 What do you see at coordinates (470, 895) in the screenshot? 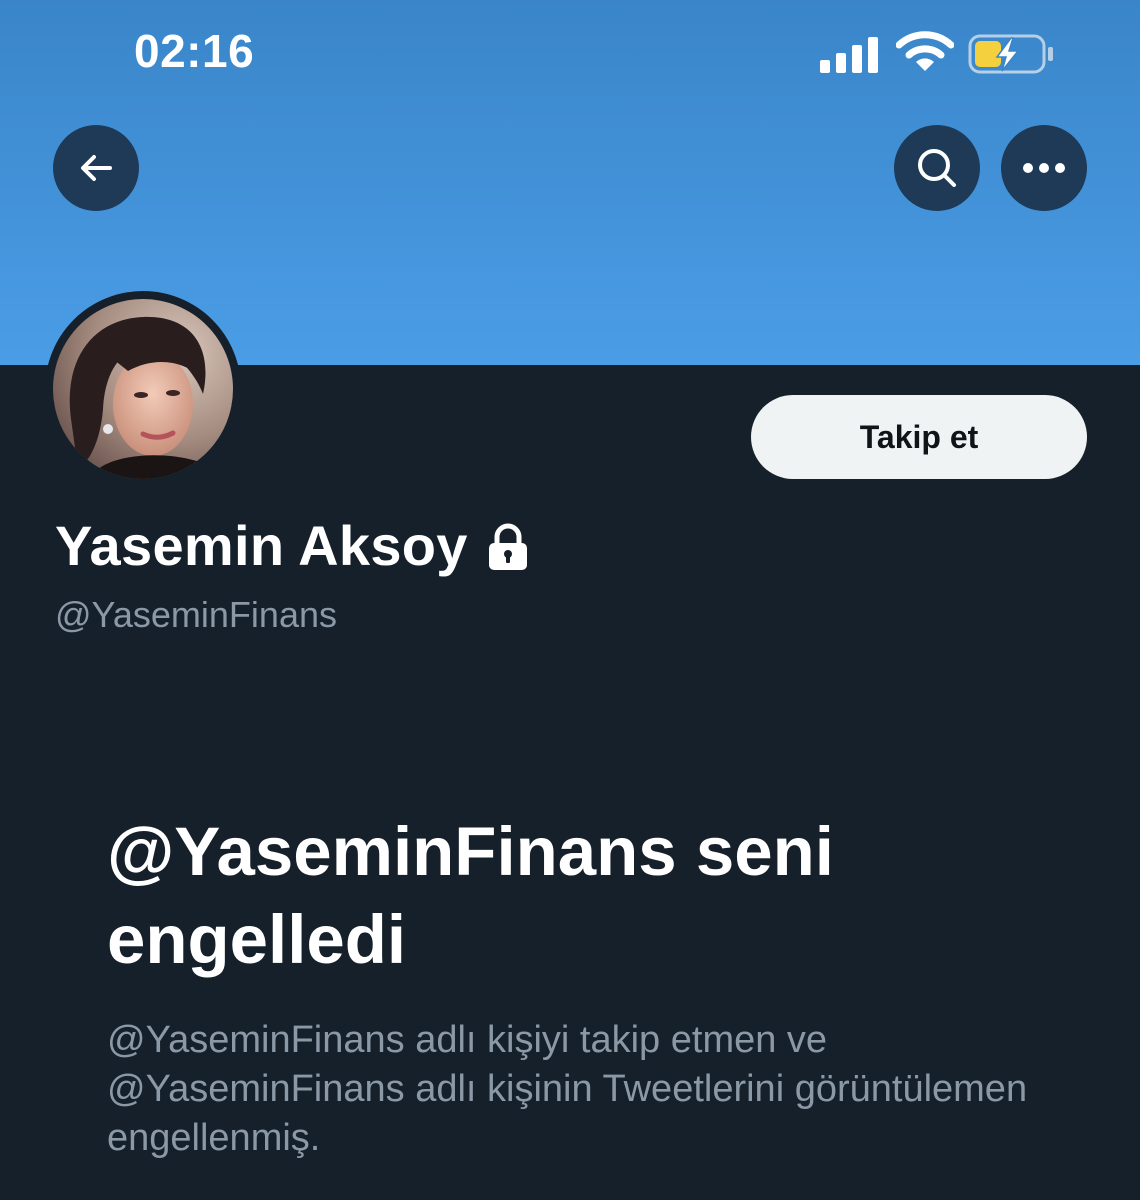
I see `blocked-title: @YaseminFinans seni engelledi` at bounding box center [470, 895].